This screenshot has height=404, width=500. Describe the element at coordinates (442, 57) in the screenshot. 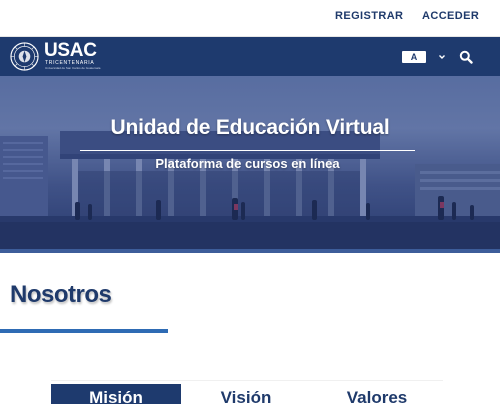

I see `chevron-down-icon` at that location.